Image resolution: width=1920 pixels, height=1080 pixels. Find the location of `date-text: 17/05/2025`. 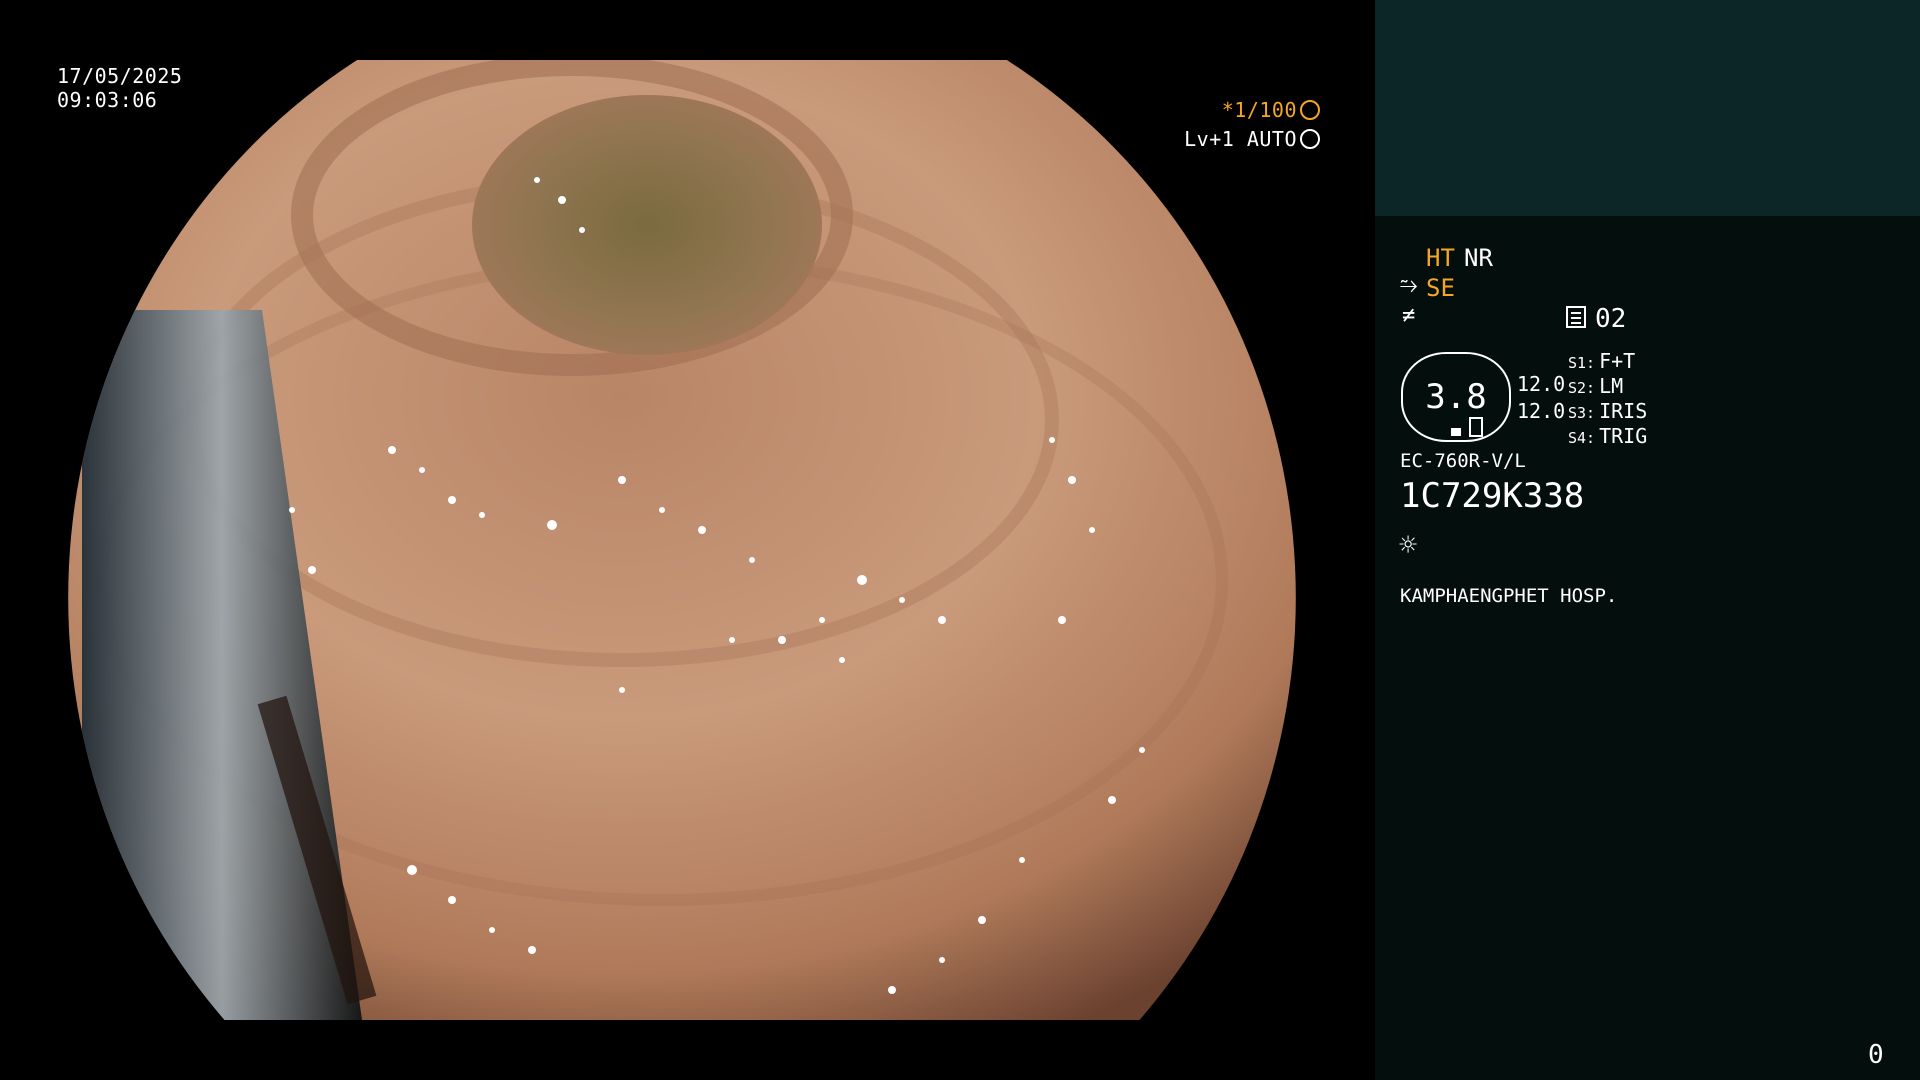

date-text: 17/05/2025 is located at coordinates (120, 76).